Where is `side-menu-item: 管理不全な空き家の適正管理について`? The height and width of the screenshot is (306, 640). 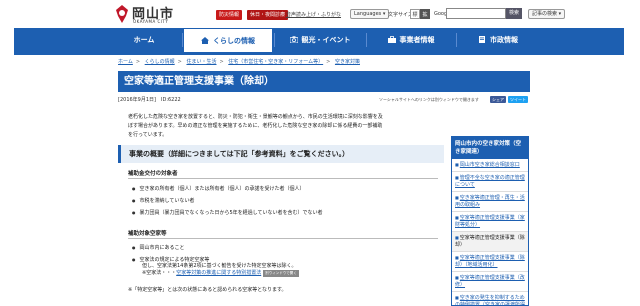
side-menu-item: 管理不全な空き家の適正管理について is located at coordinates (490, 182).